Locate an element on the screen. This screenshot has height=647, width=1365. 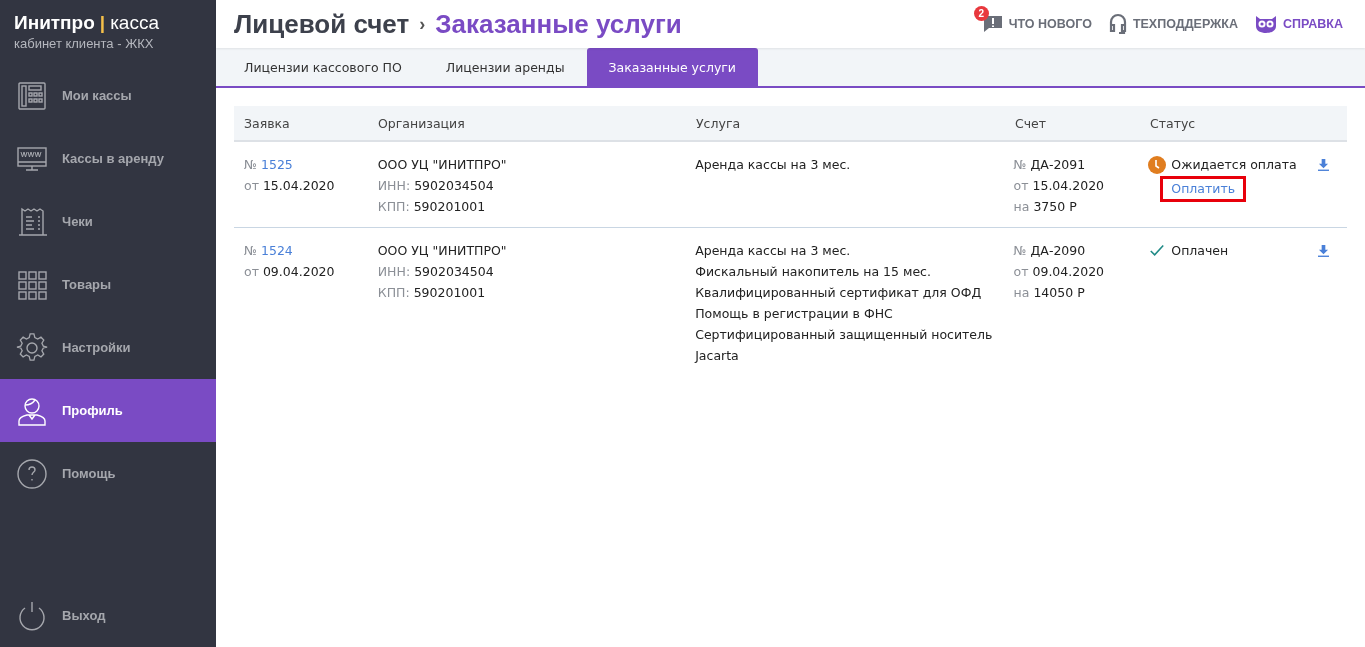
tab: Заказанные услуги is located at coordinates (672, 67).